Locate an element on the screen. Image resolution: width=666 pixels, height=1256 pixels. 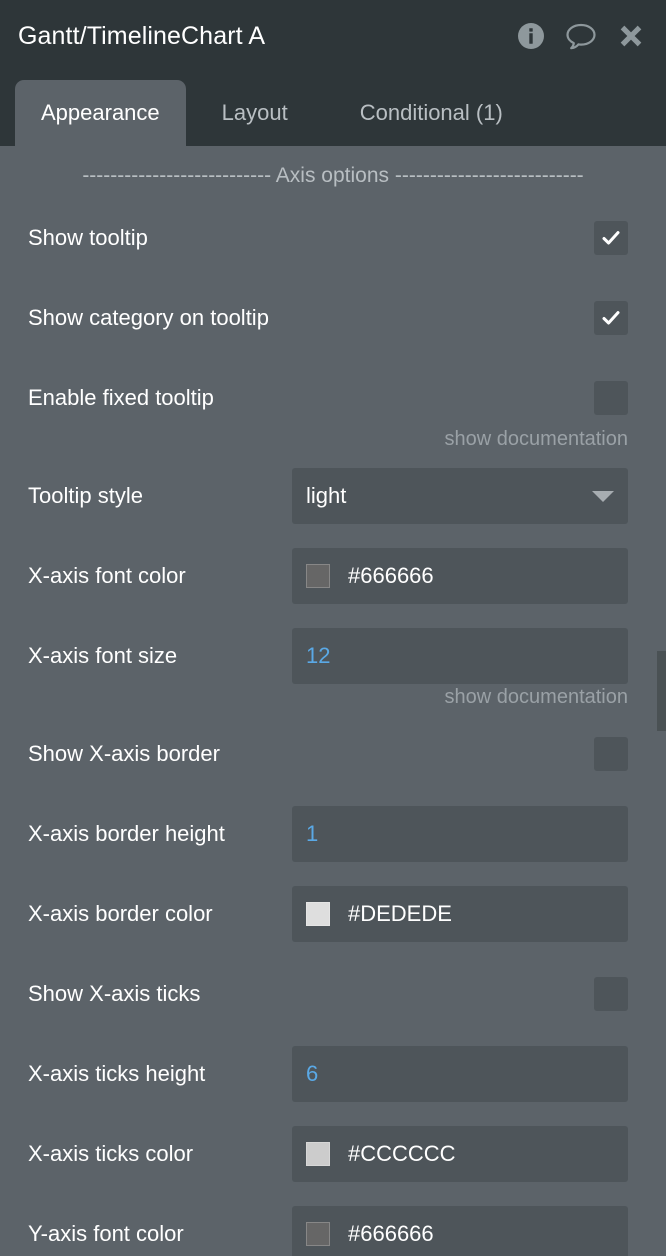
checkbox-show-category-on-tooltip is located at coordinates (611, 318).